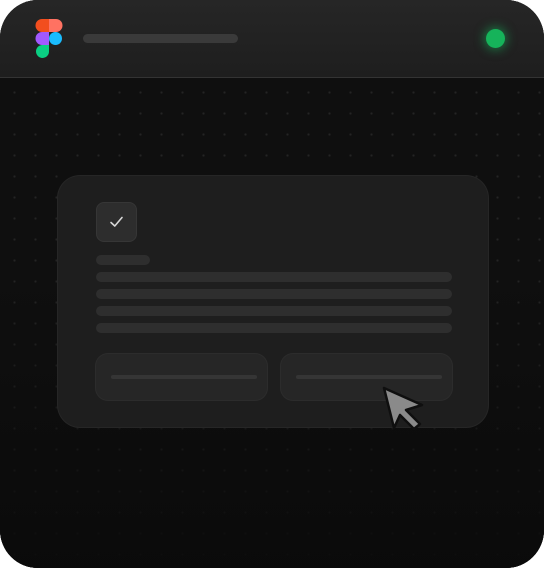 This screenshot has width=544, height=568. I want to click on window-title-placeholder, so click(160, 38).